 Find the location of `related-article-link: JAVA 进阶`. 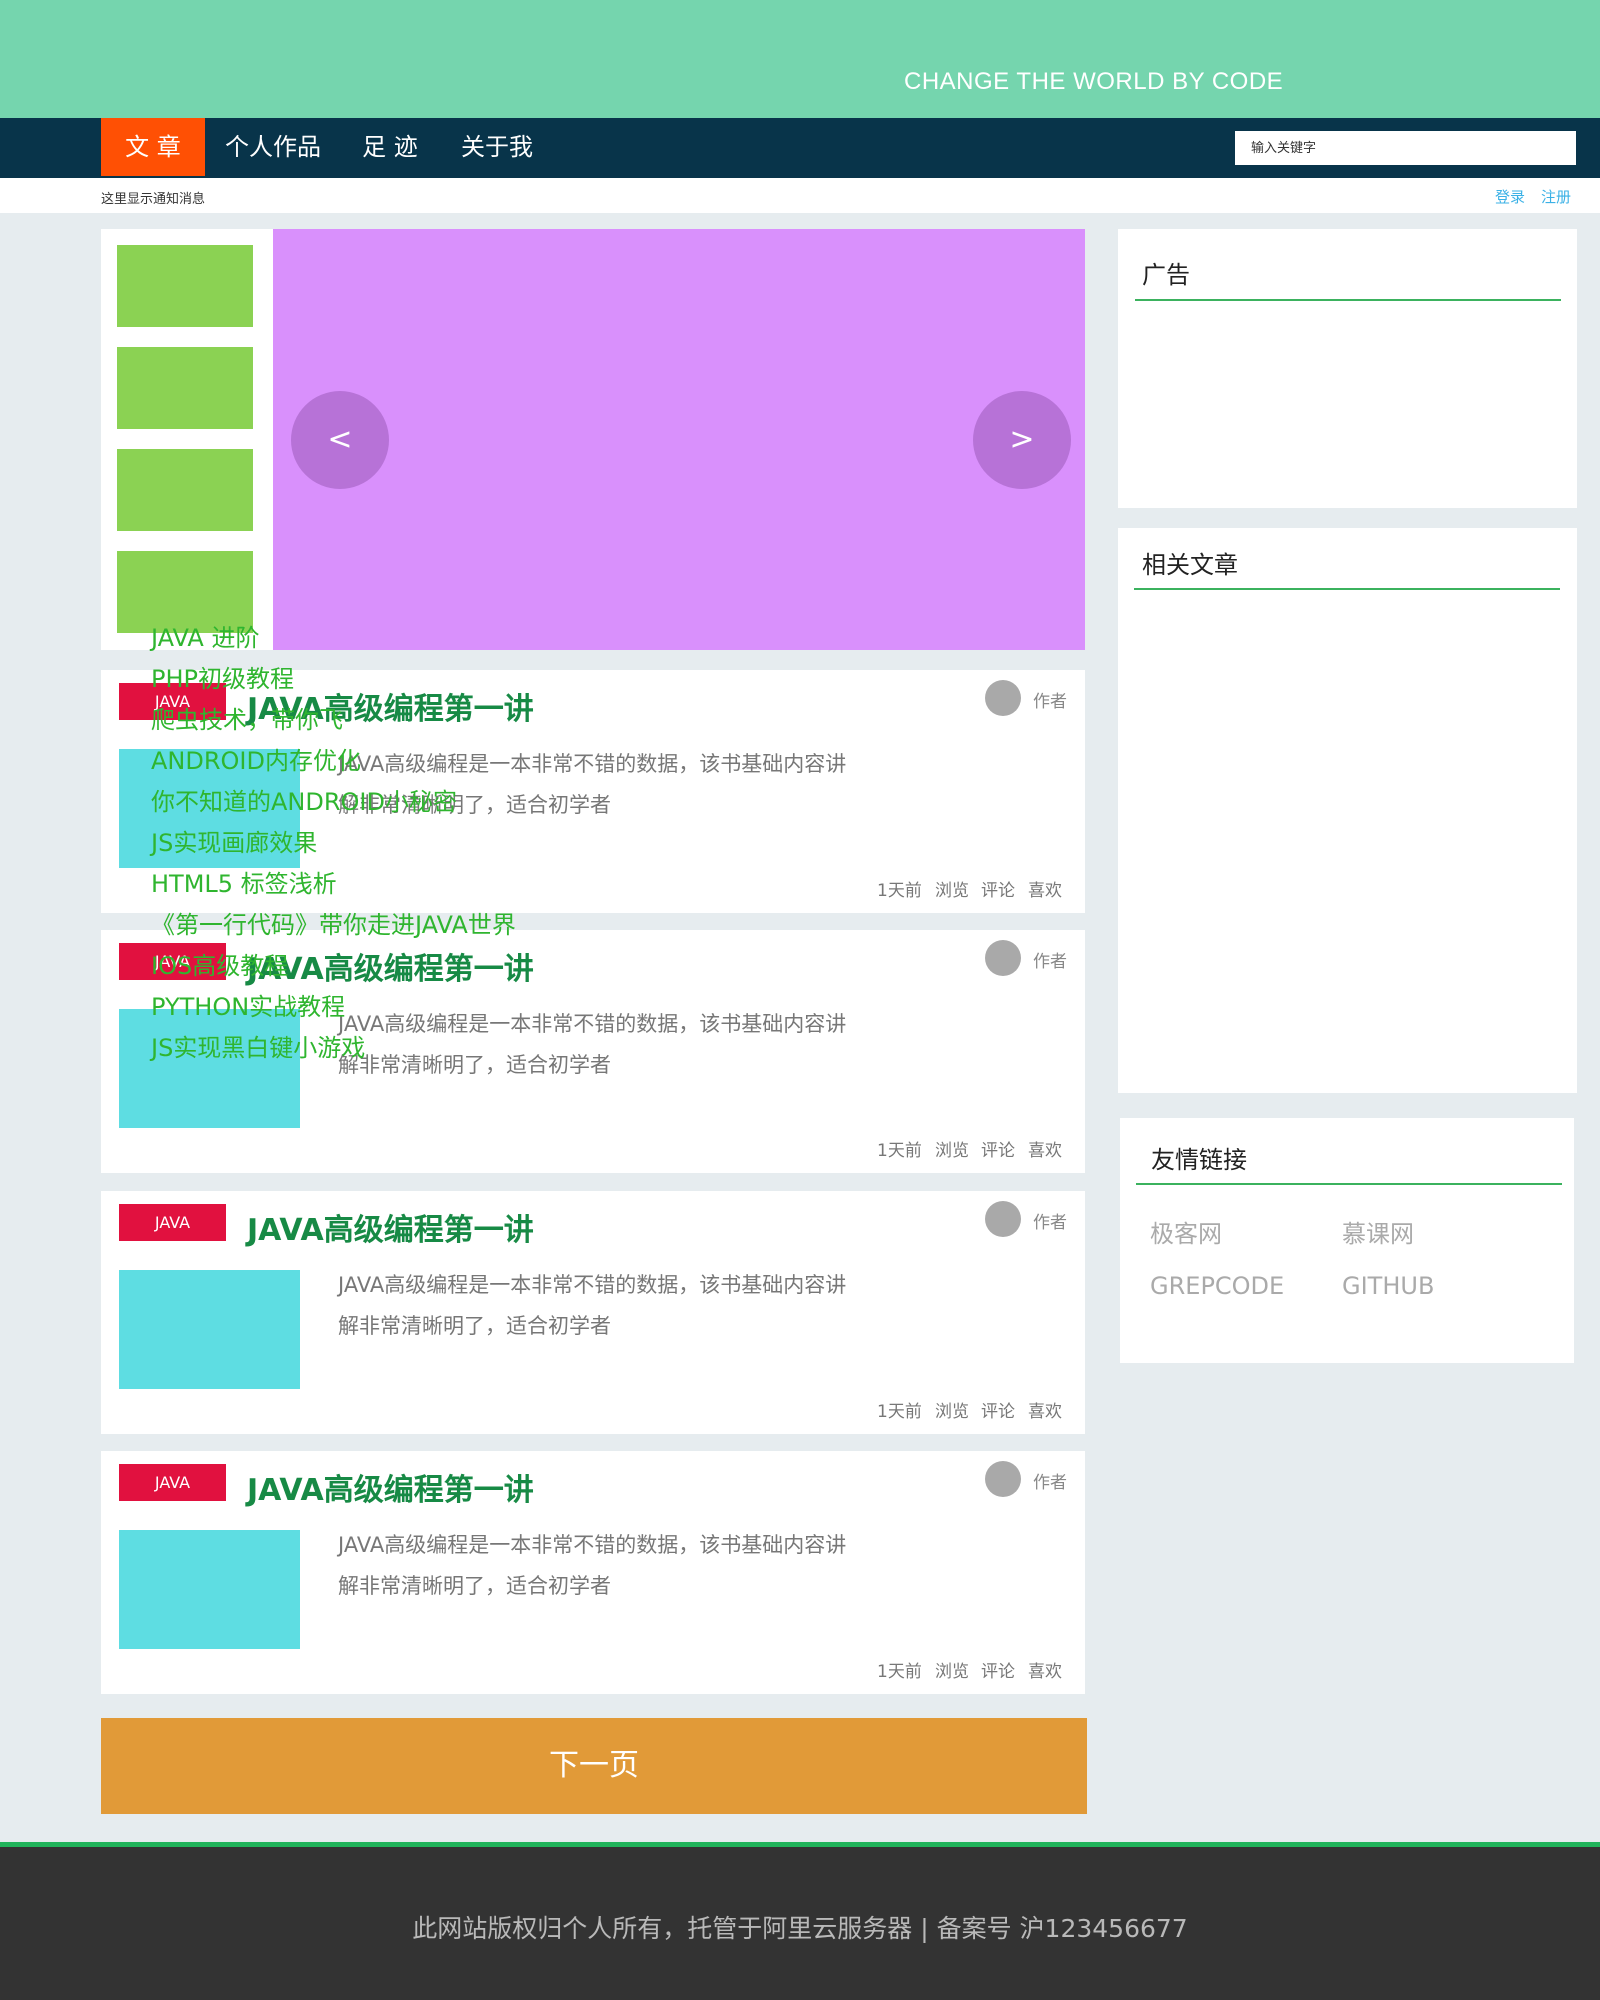

related-article-link: JAVA 进阶 is located at coordinates (205, 635).